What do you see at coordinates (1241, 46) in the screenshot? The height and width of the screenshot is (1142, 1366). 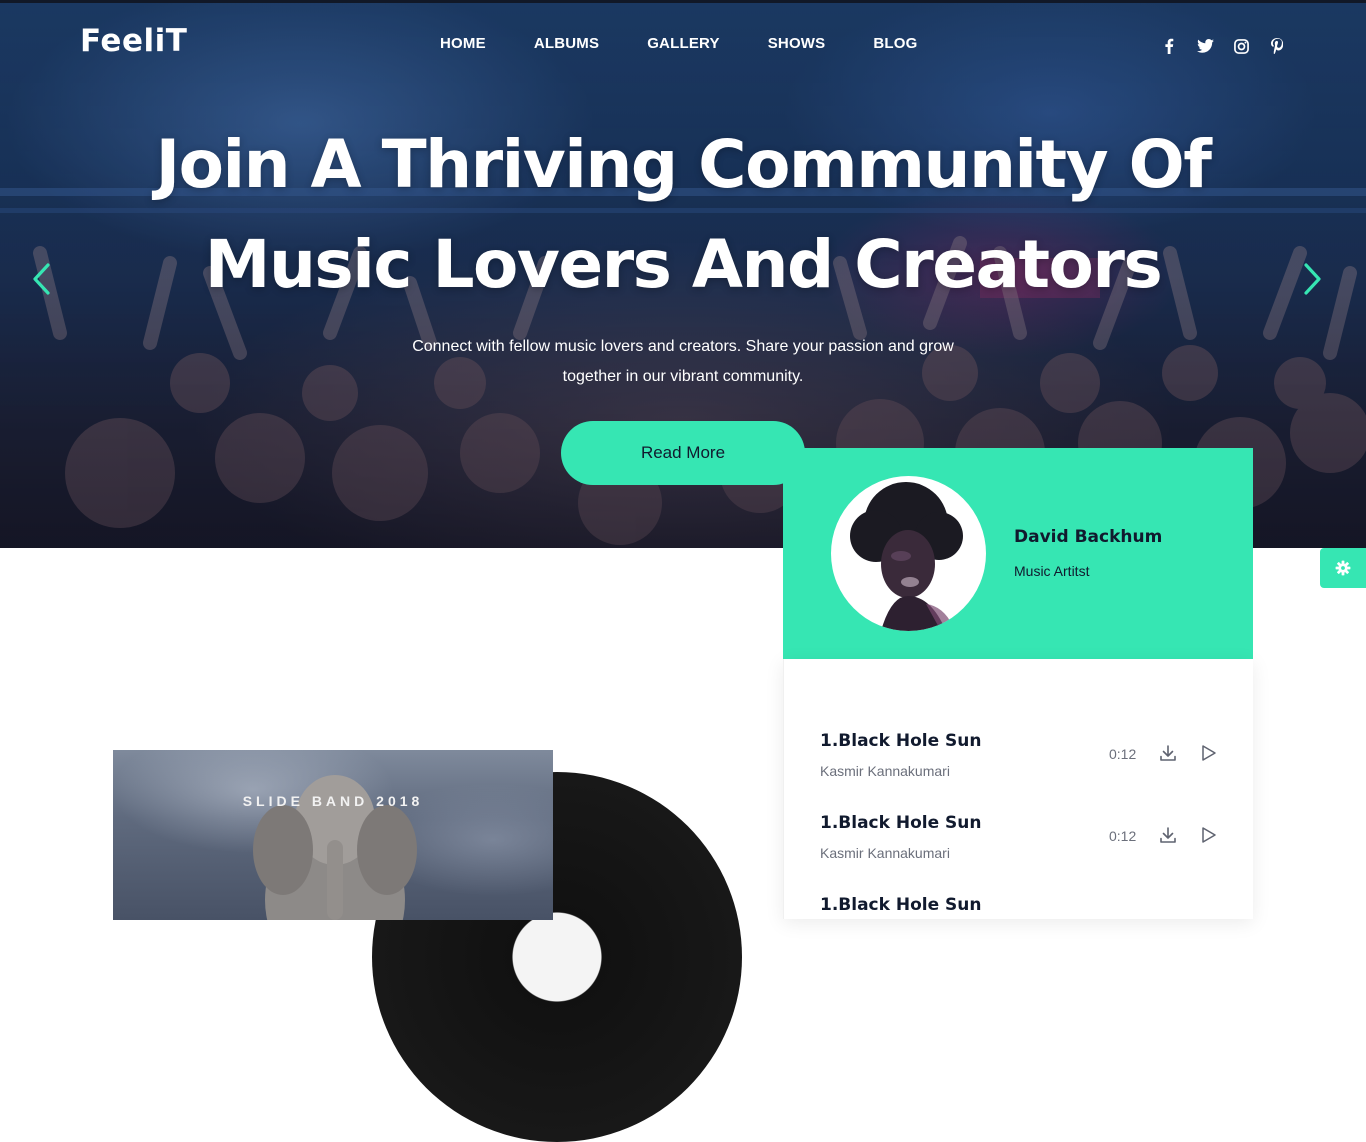 I see `instagram-icon` at bounding box center [1241, 46].